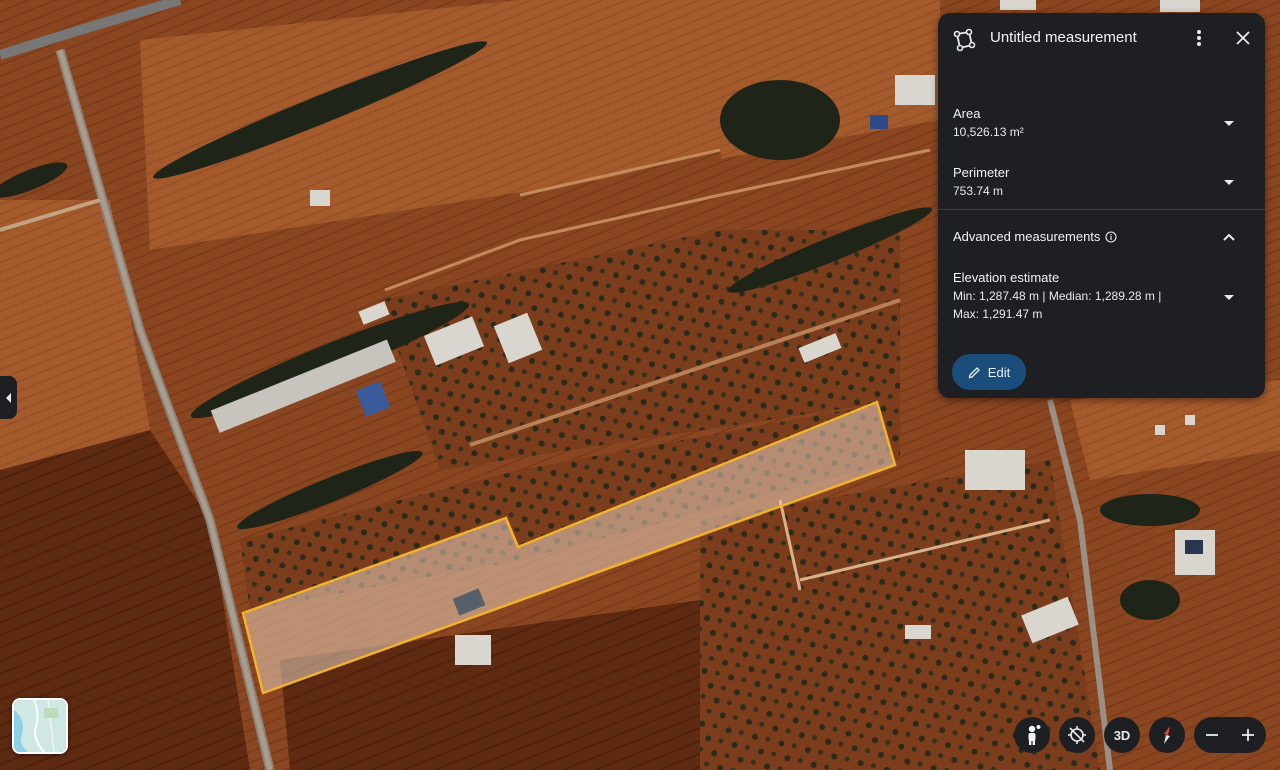 This screenshot has width=1280, height=770. I want to click on advanced-measurements-title: Advanced measurements, so click(1027, 236).